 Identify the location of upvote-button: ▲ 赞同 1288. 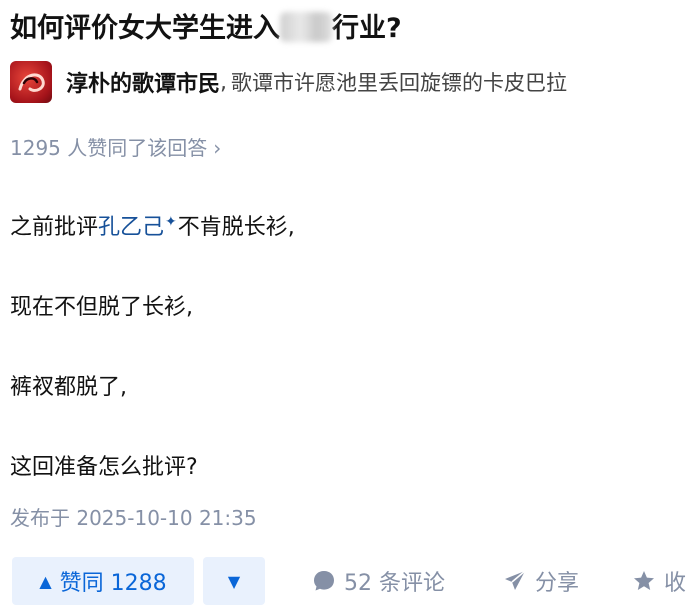
(103, 581).